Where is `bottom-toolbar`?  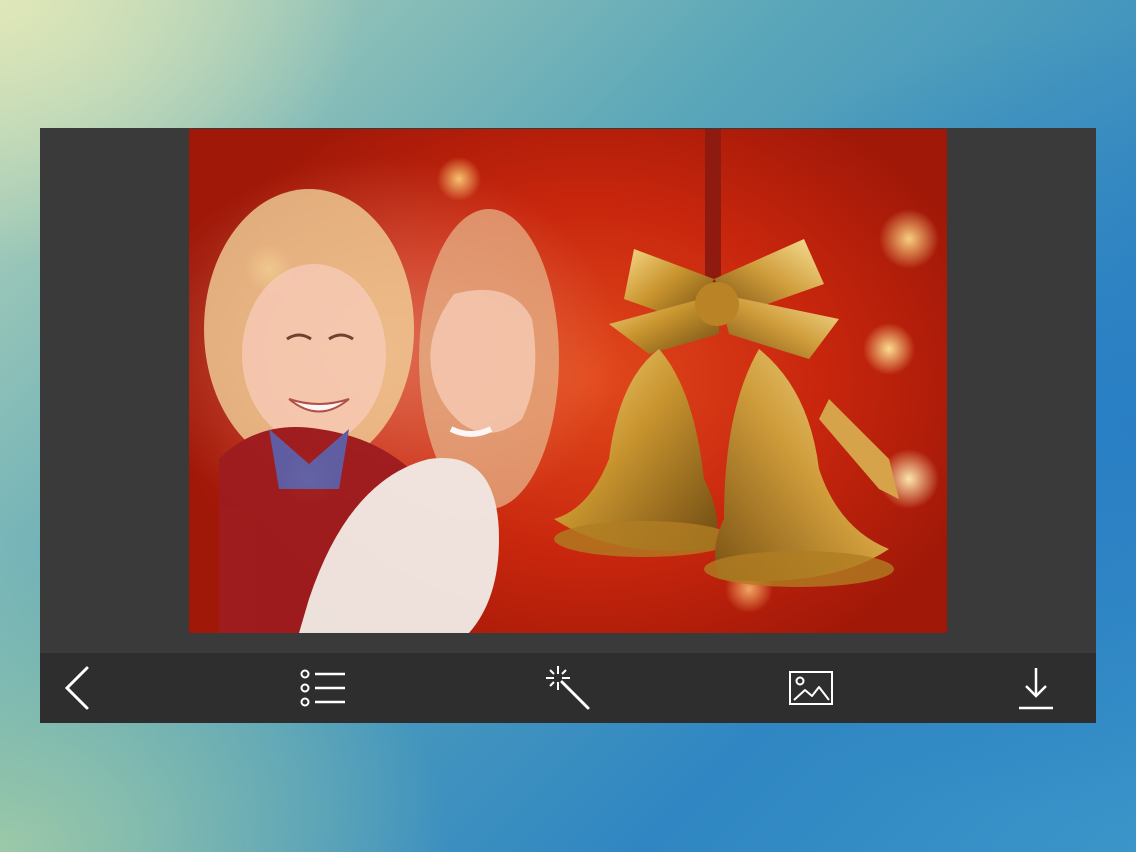
bottom-toolbar is located at coordinates (568, 688).